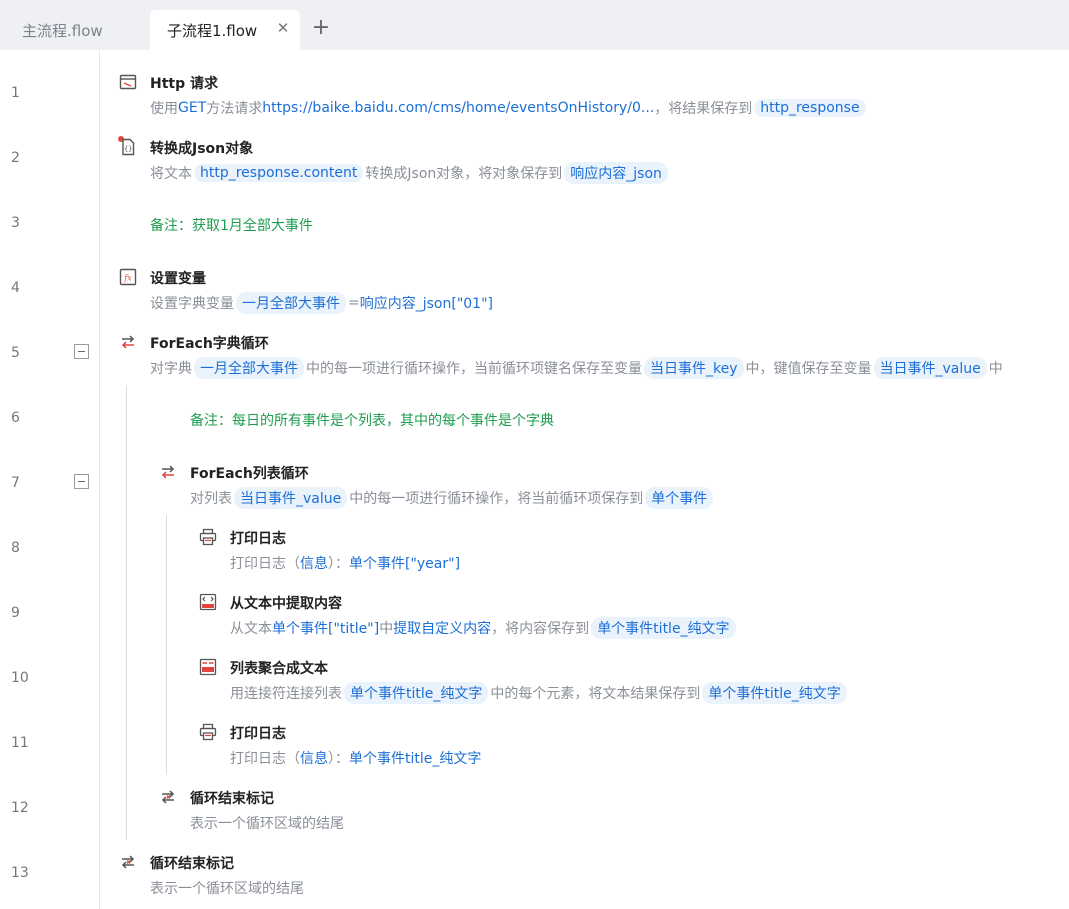  Describe the element at coordinates (192, 108) in the screenshot. I see `param-method: GET` at that location.